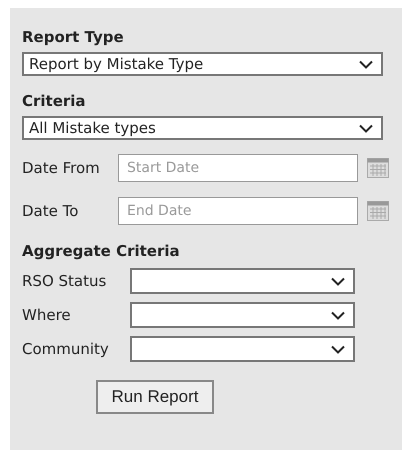 The width and height of the screenshot is (406, 450). What do you see at coordinates (238, 168) in the screenshot?
I see `date-input-field: Start Date` at bounding box center [238, 168].